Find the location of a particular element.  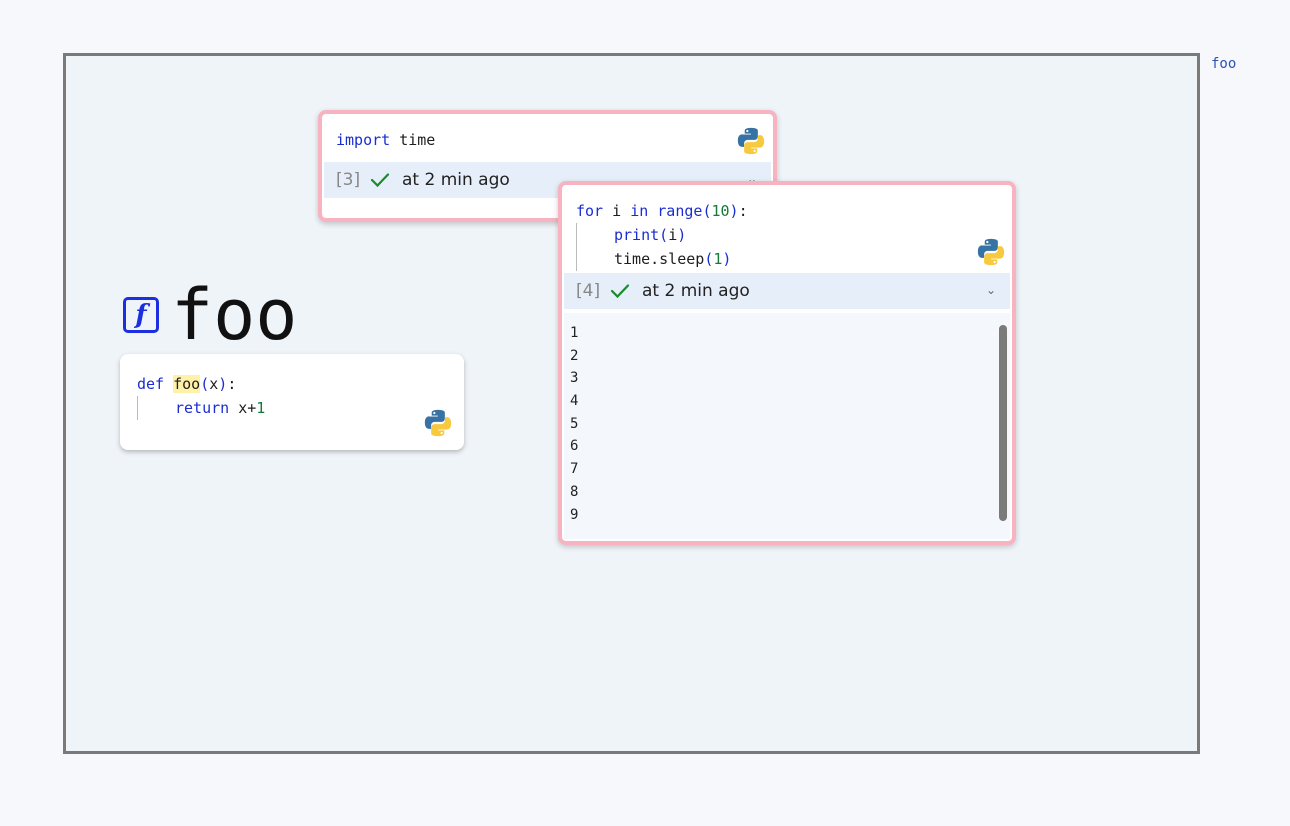

number-literal: 1 is located at coordinates (261, 408).